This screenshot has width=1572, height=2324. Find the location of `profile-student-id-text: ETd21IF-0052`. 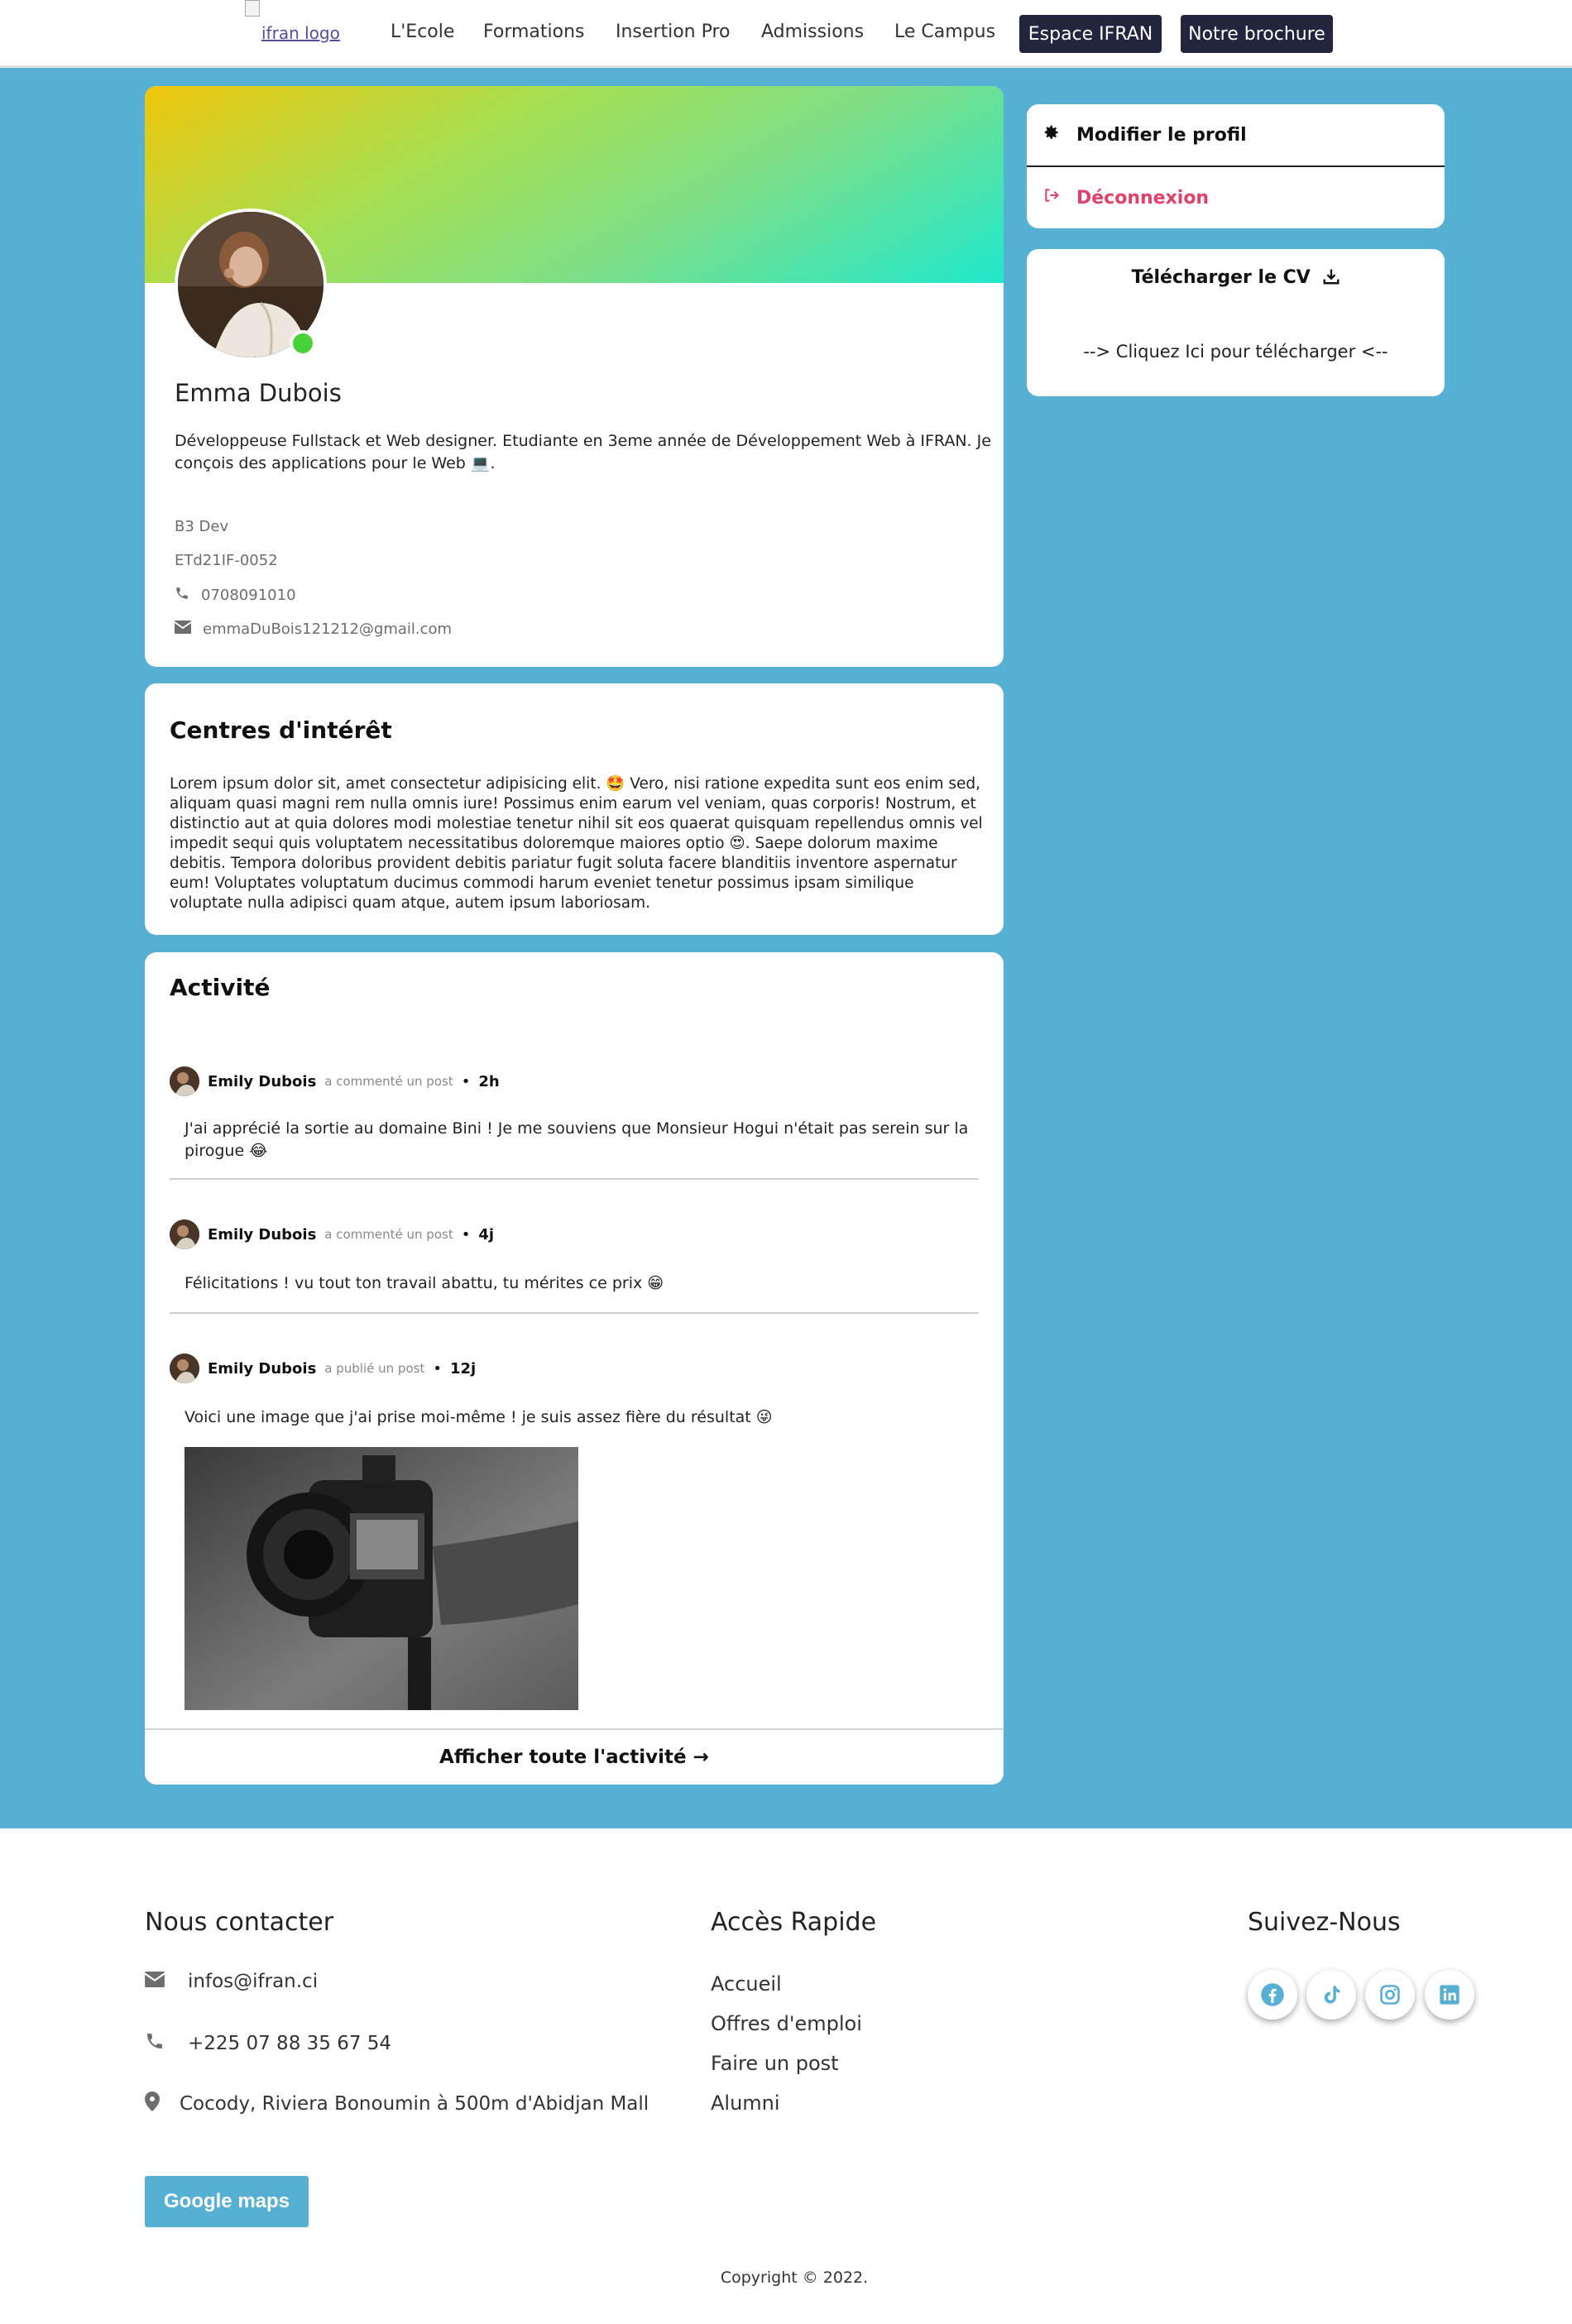

profile-student-id-text: ETd21IF-0052 is located at coordinates (226, 560).